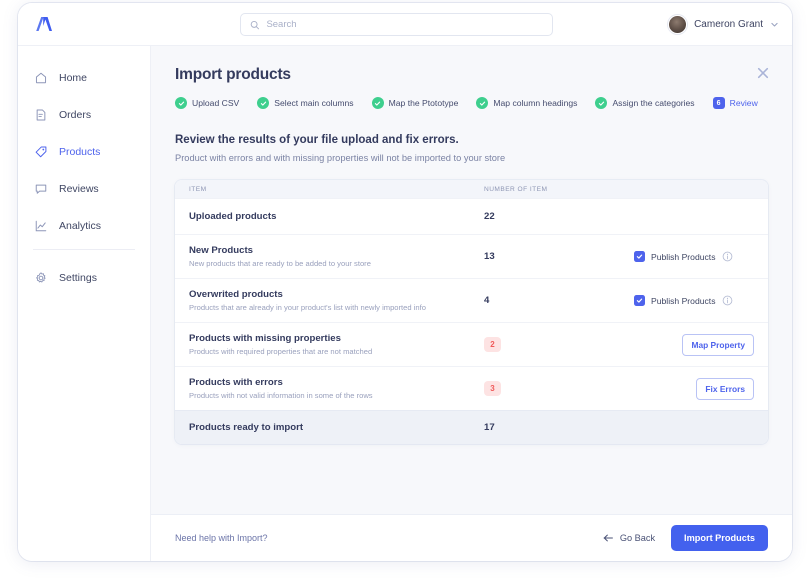 This screenshot has height=588, width=810. I want to click on search-bar, so click(396, 24).